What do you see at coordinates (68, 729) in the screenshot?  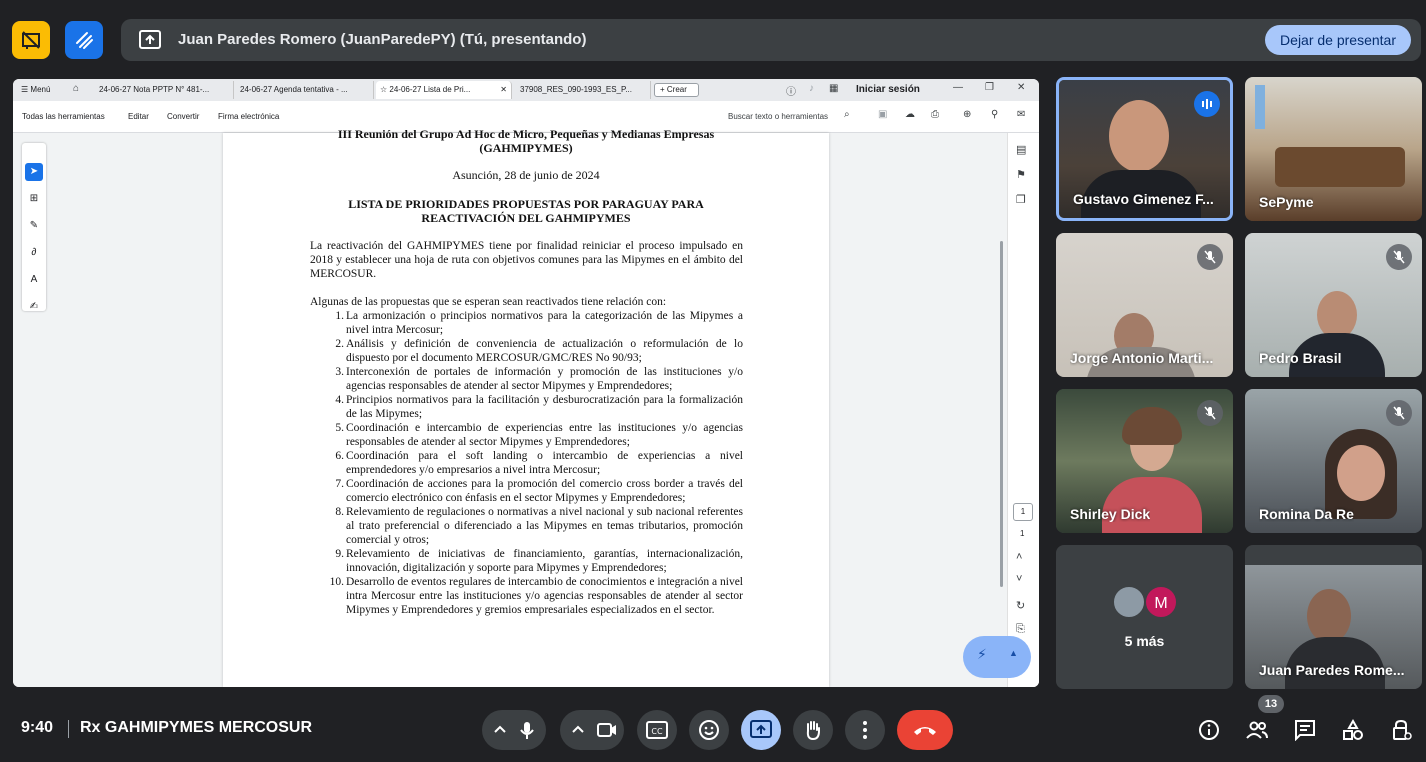 I see `divider` at bounding box center [68, 729].